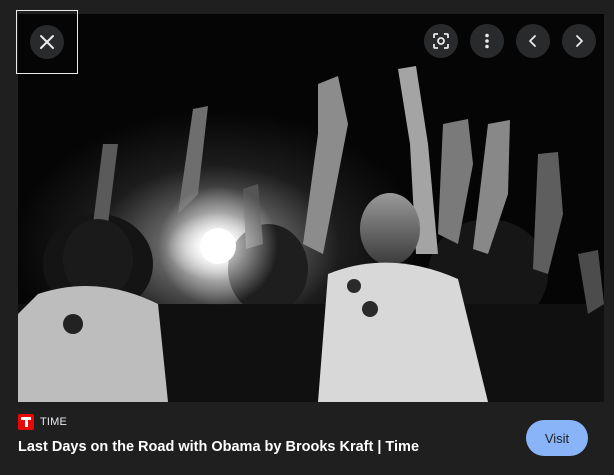  I want to click on more-vert-icon, so click(487, 41).